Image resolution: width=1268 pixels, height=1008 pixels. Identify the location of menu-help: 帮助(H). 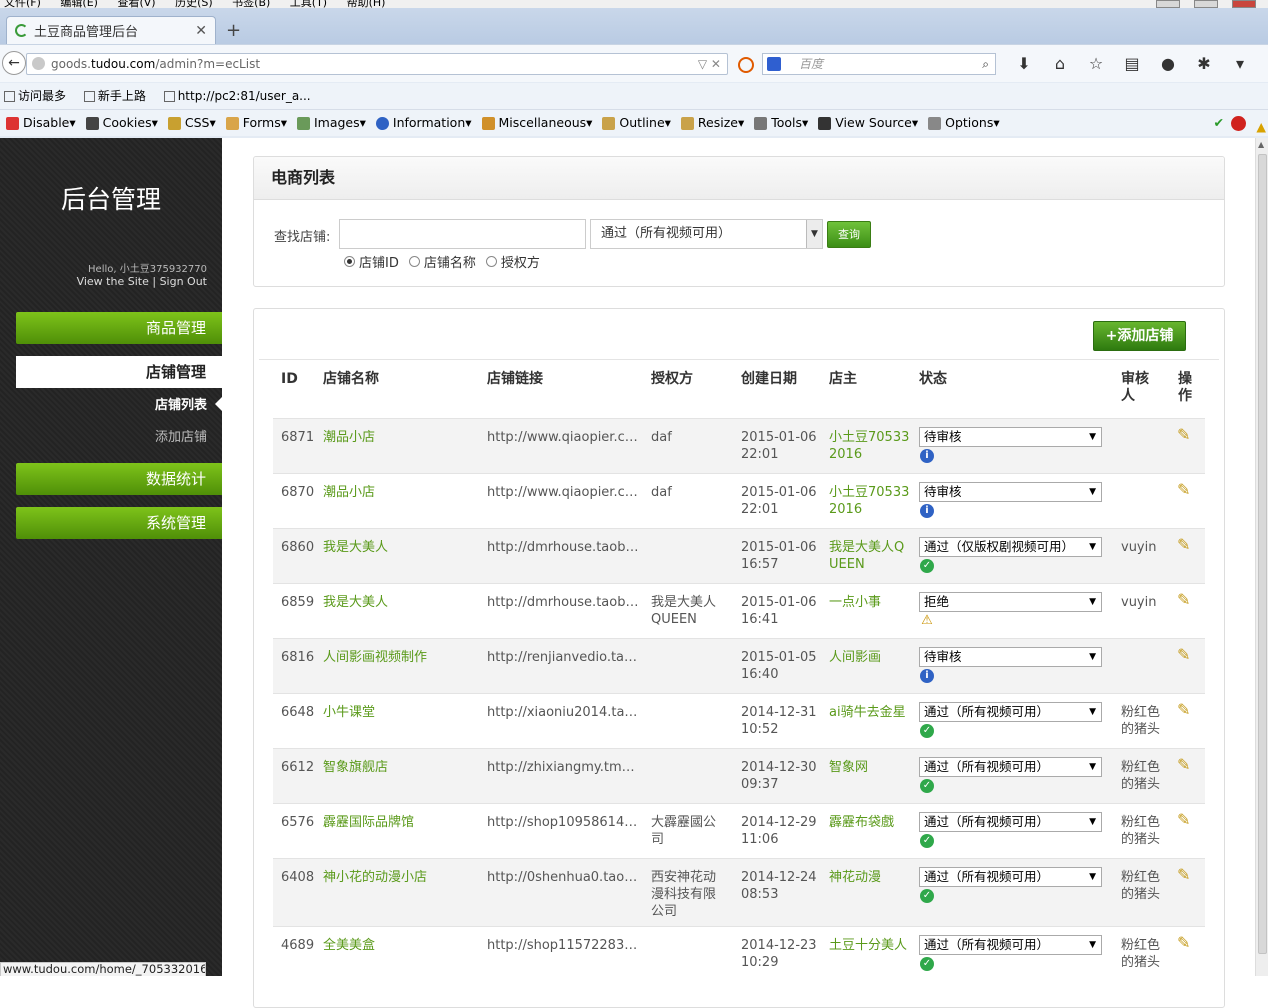
(366, 4).